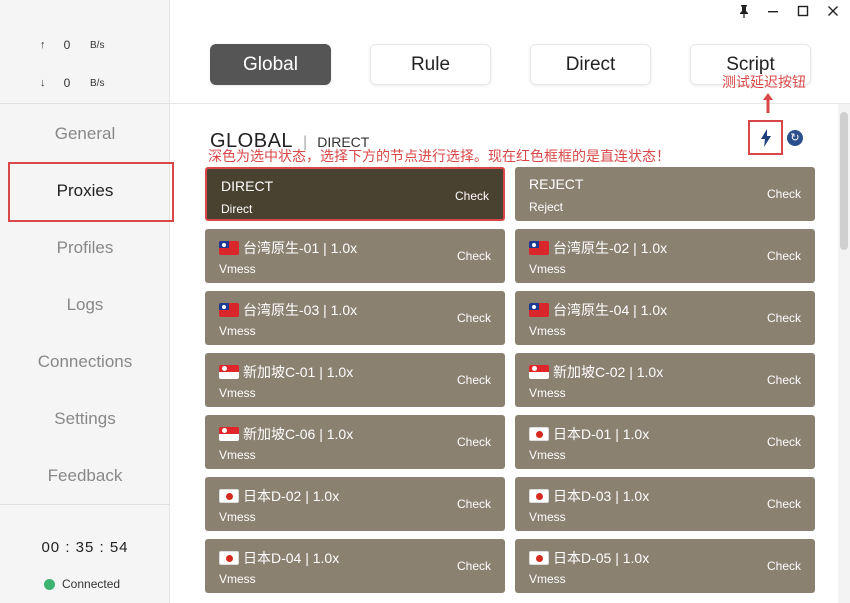  I want to click on proxy-name: 日本D-04 | 1.0x, so click(279, 558).